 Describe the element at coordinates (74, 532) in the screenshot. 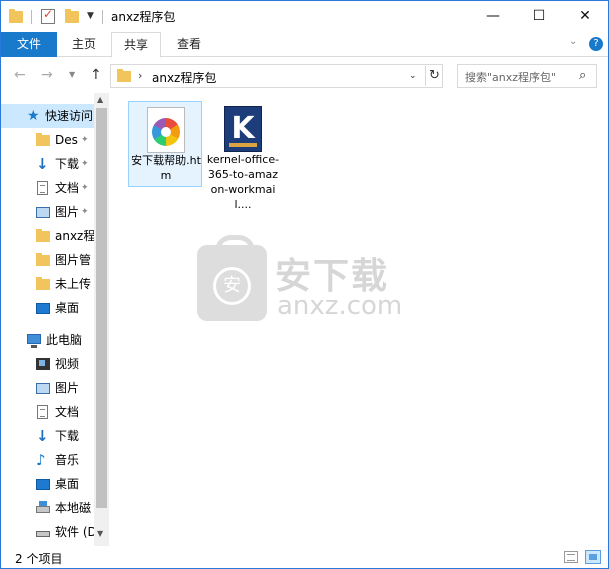

I see `sidebar-item-label: 软件 (D` at that location.